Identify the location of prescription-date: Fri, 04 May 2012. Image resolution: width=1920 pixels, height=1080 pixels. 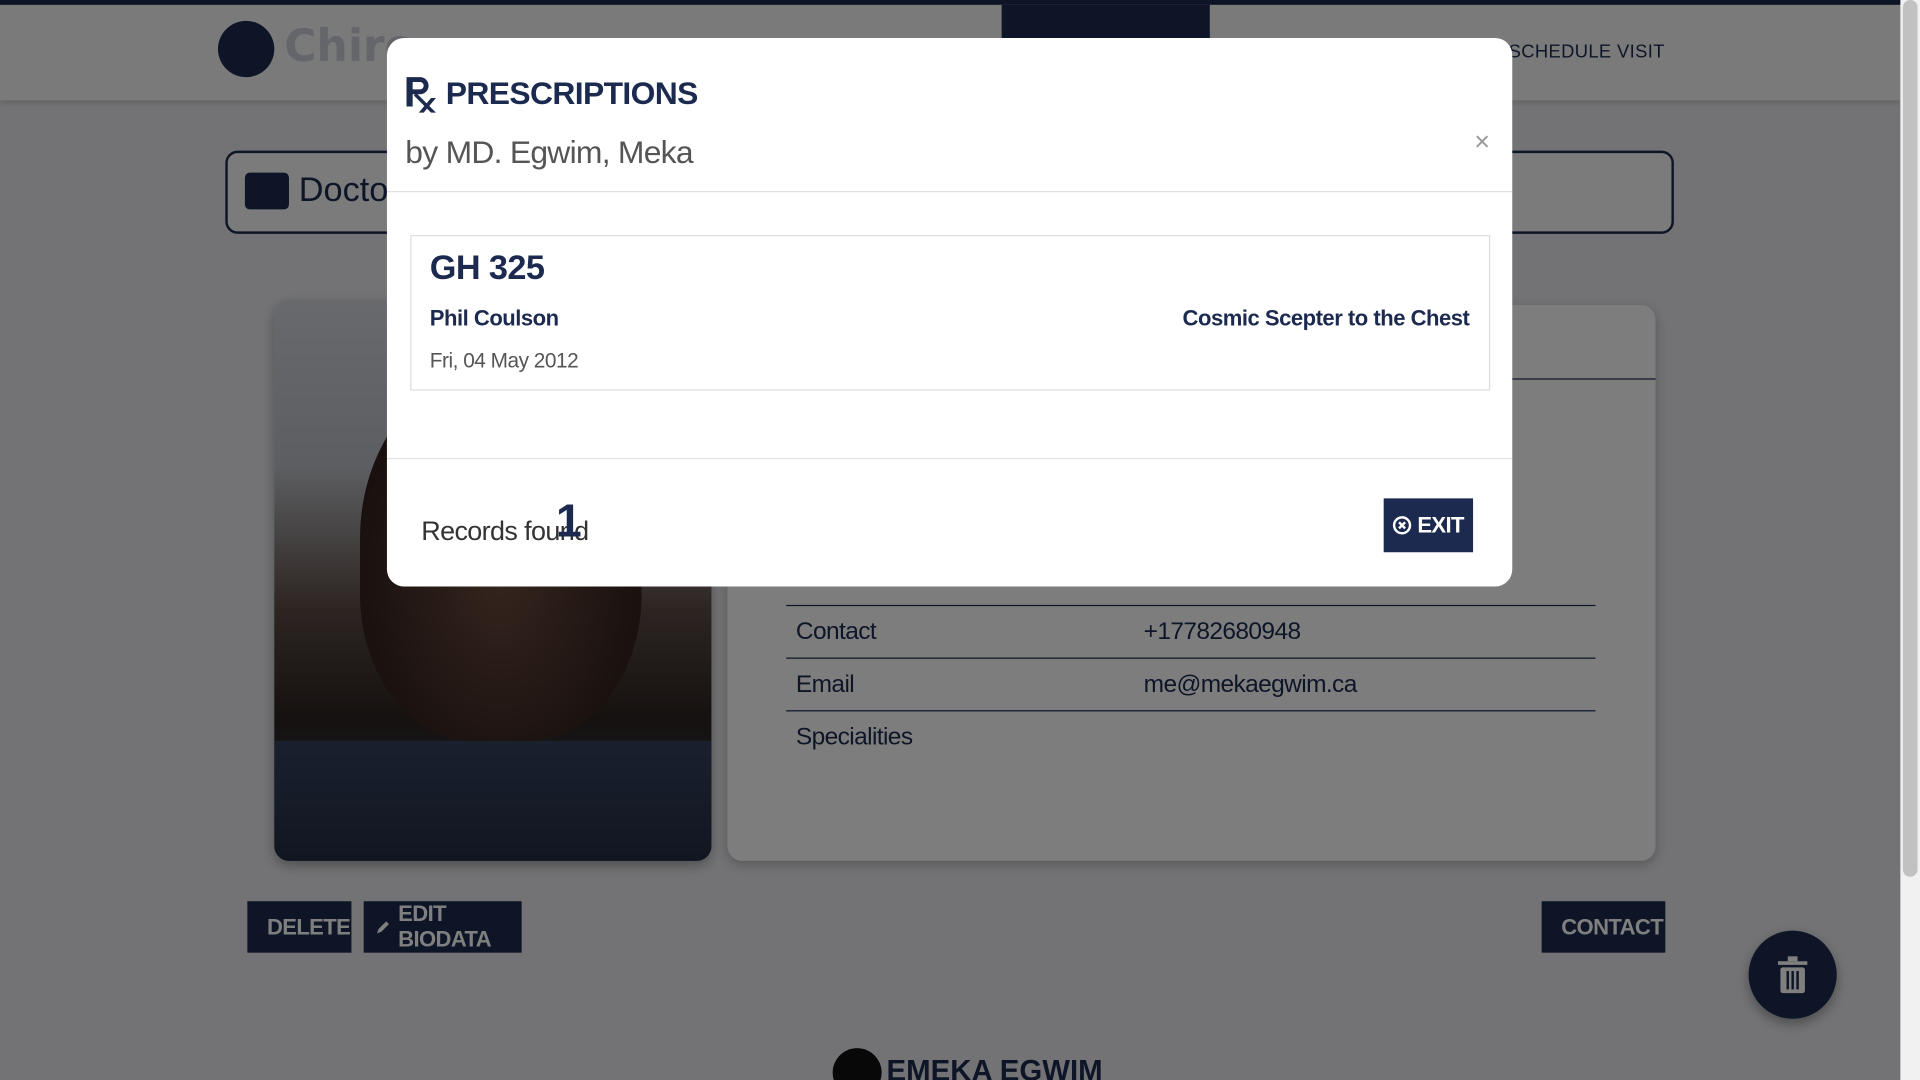
(504, 360).